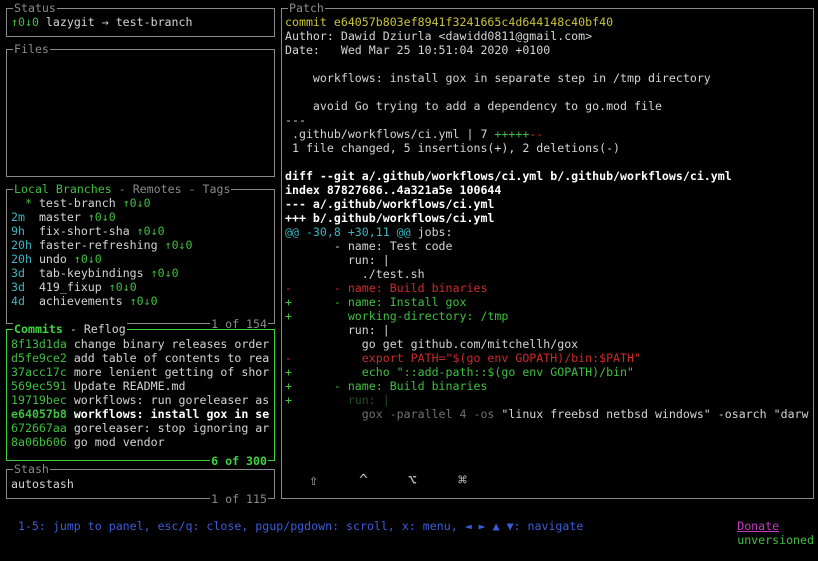 This screenshot has height=561, width=818. Describe the element at coordinates (25, 22) in the screenshot. I see `ahead-behind: ↑0↓0` at that location.